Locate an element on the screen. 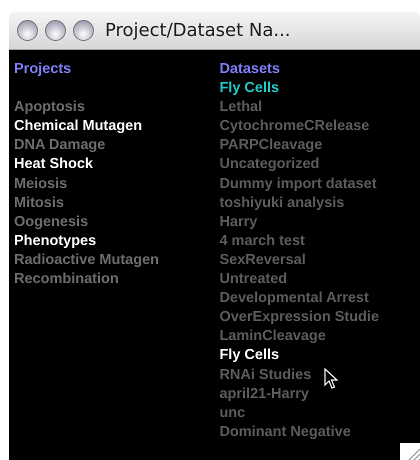 Image resolution: width=420 pixels, height=460 pixels. dataset-item: Dummy import dataset is located at coordinates (298, 184).